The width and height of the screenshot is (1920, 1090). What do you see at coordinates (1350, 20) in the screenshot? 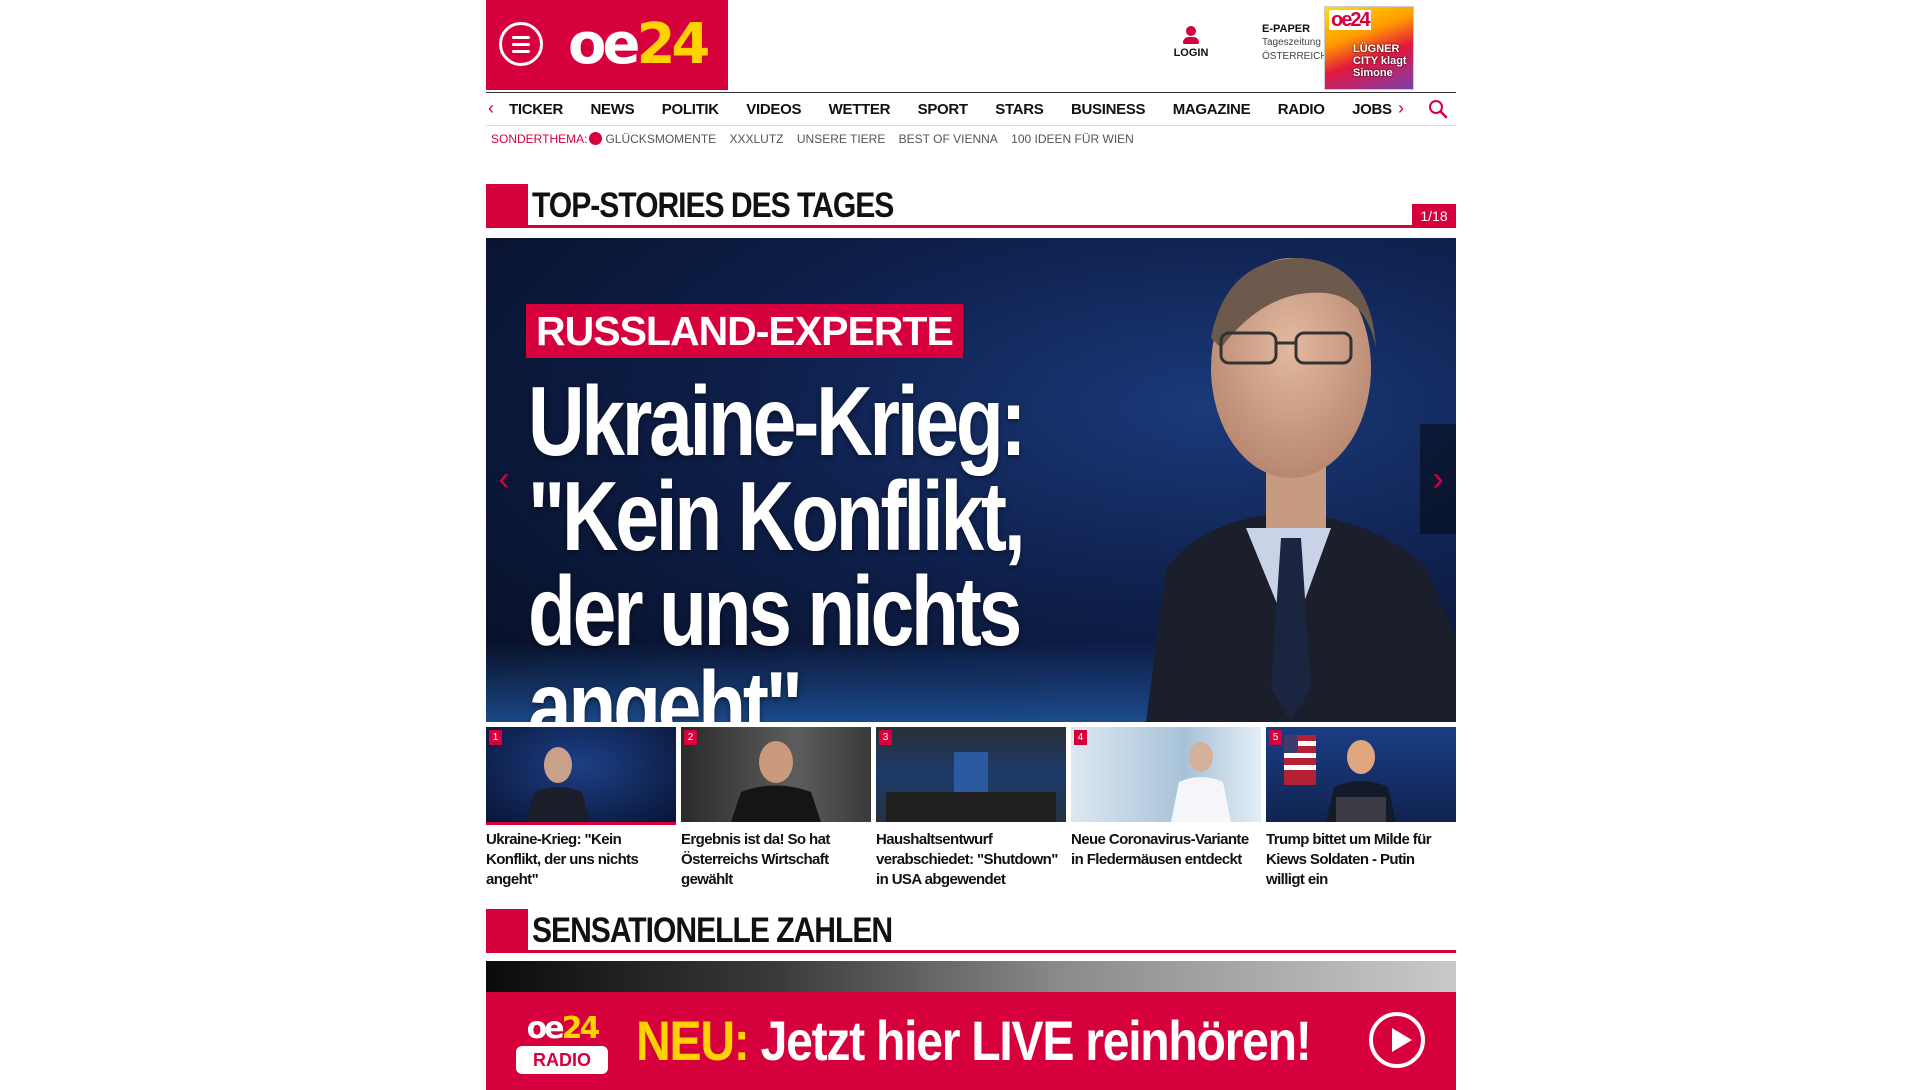
I see `epaper-cover-logo: oe24` at bounding box center [1350, 20].